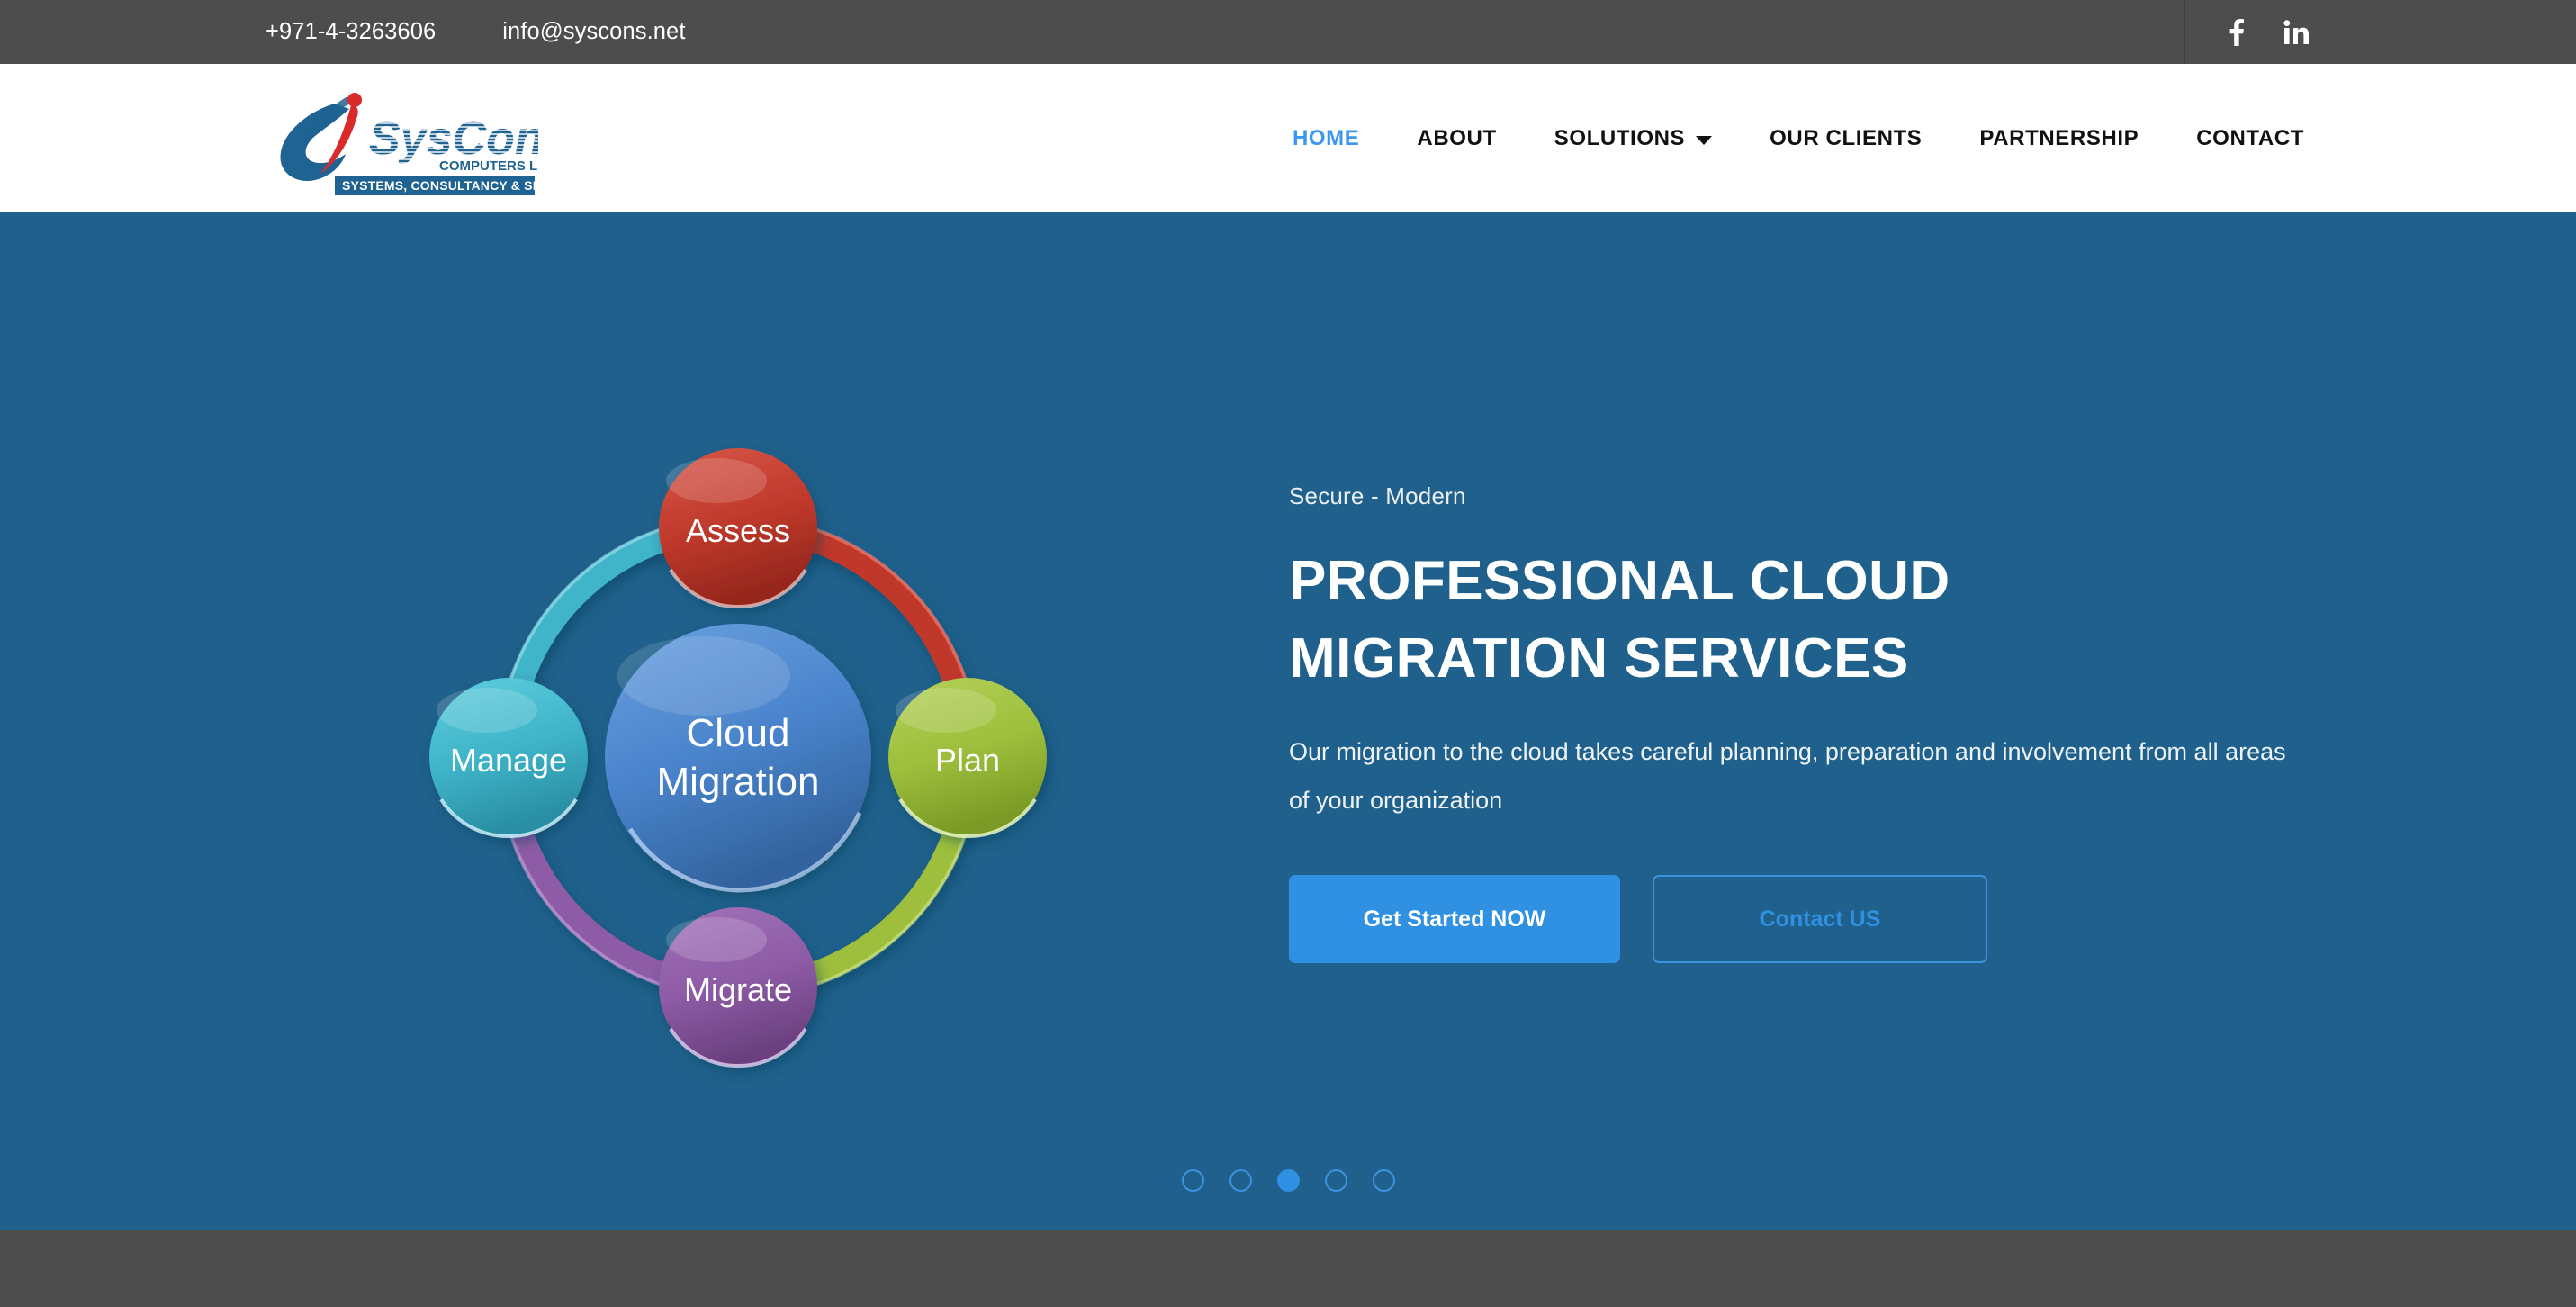  Describe the element at coordinates (1820, 620) in the screenshot. I see `page-title: PROFESSIONAL CLOUD MIGRATION SERVICES` at that location.